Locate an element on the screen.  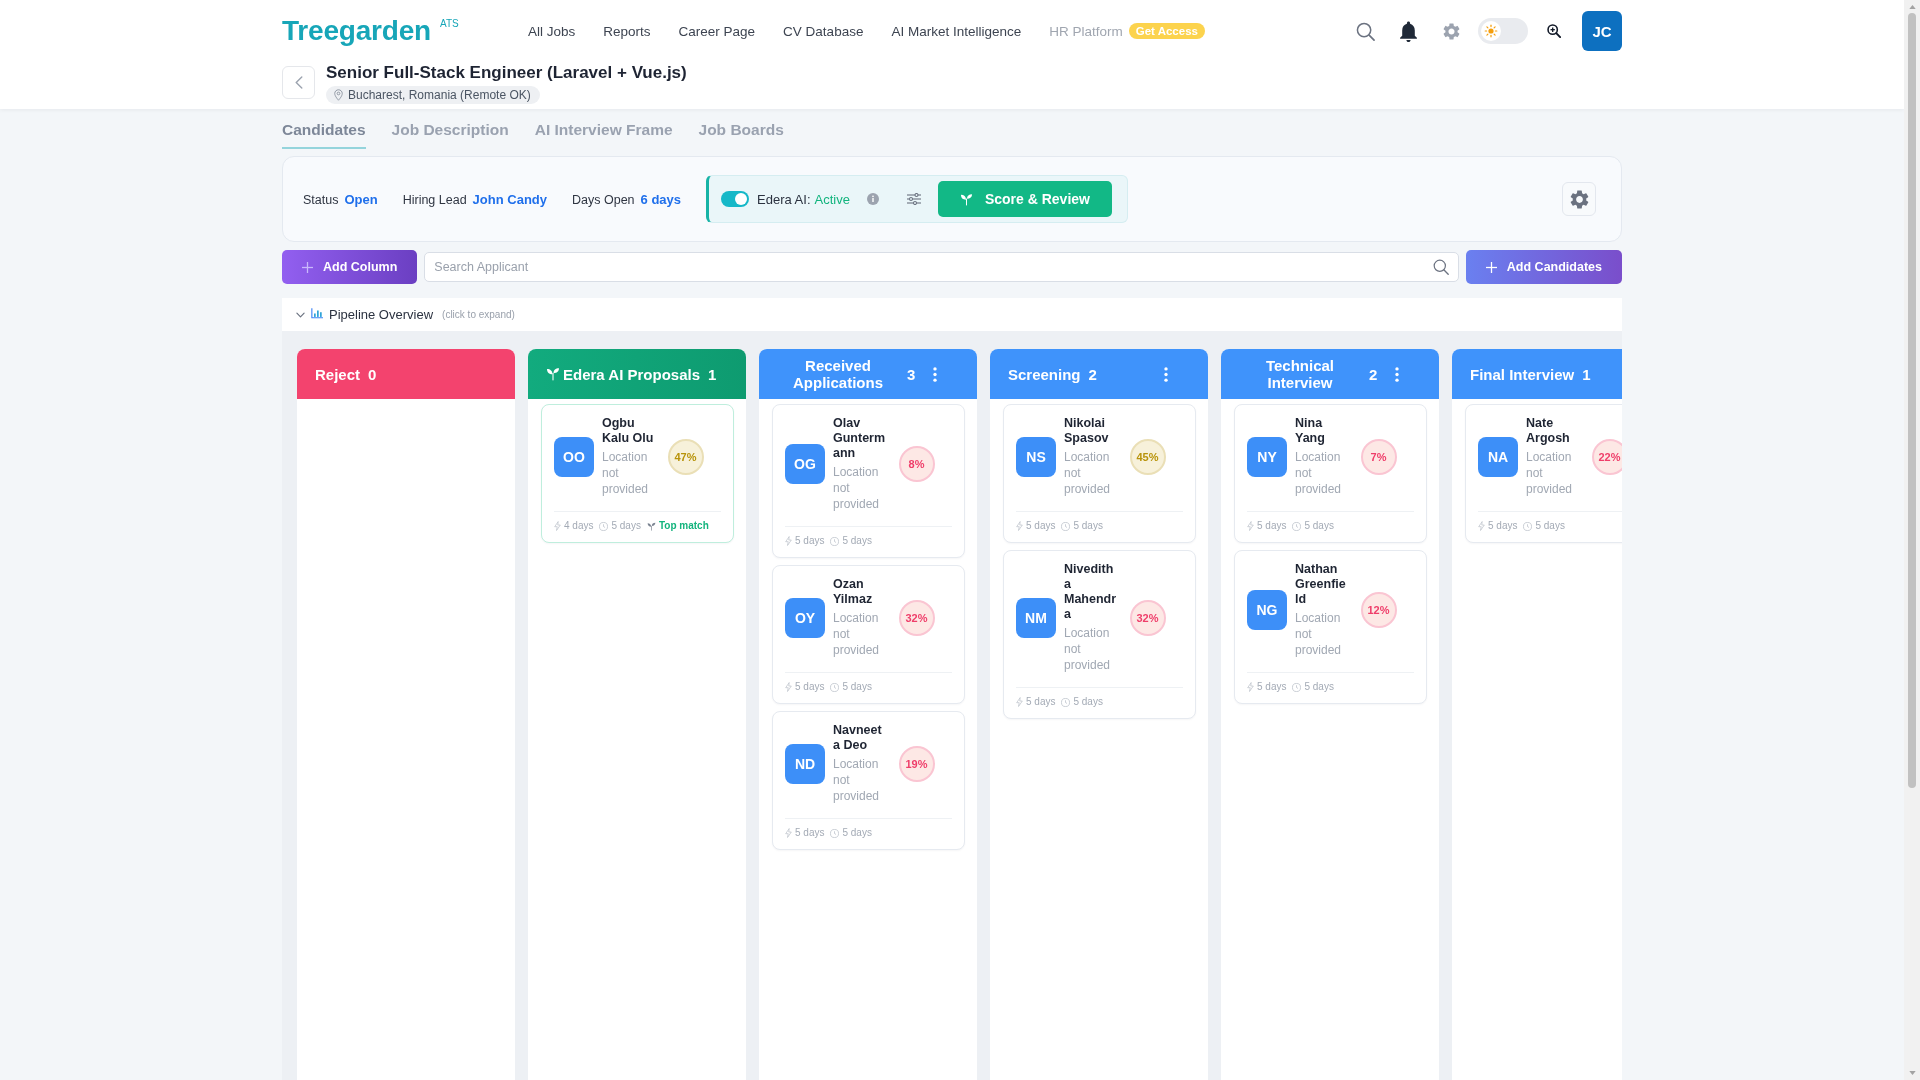
chevron-left-icon is located at coordinates (298, 82).